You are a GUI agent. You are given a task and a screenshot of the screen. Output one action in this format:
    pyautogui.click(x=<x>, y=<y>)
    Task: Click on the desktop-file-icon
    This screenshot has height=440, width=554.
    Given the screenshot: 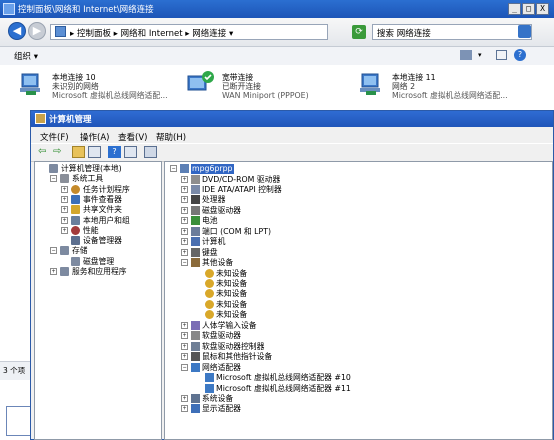 What is the action you would take?
    pyautogui.click(x=19, y=421)
    